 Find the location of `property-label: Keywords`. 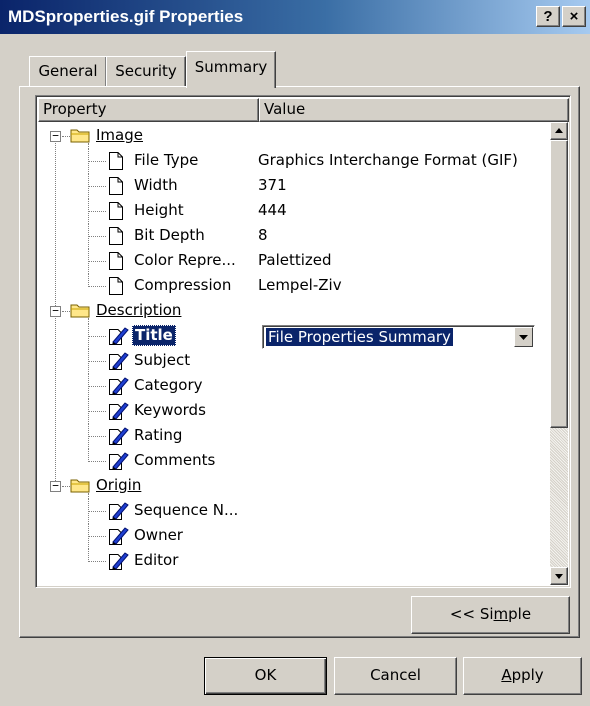

property-label: Keywords is located at coordinates (170, 410).